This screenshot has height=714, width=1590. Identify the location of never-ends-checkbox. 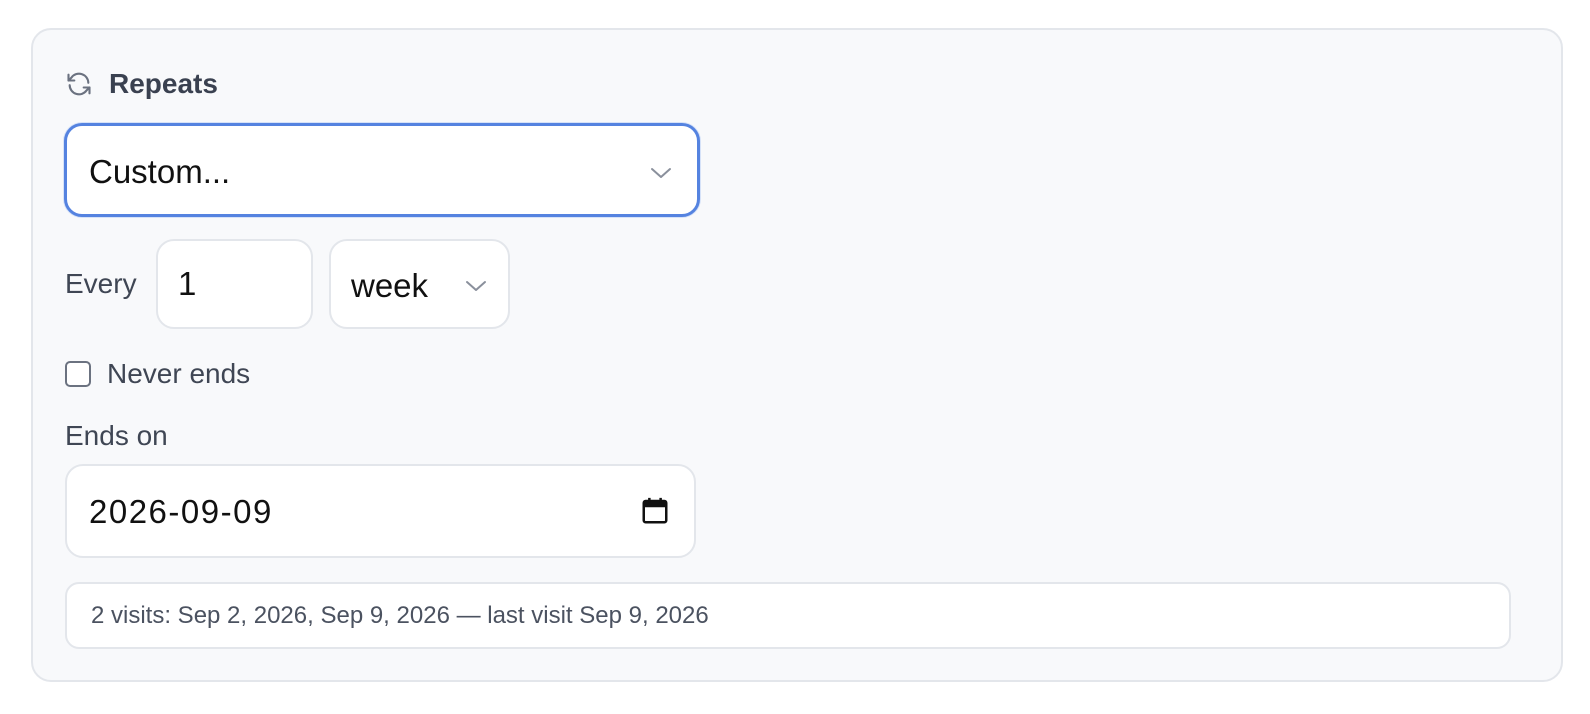
(78, 374).